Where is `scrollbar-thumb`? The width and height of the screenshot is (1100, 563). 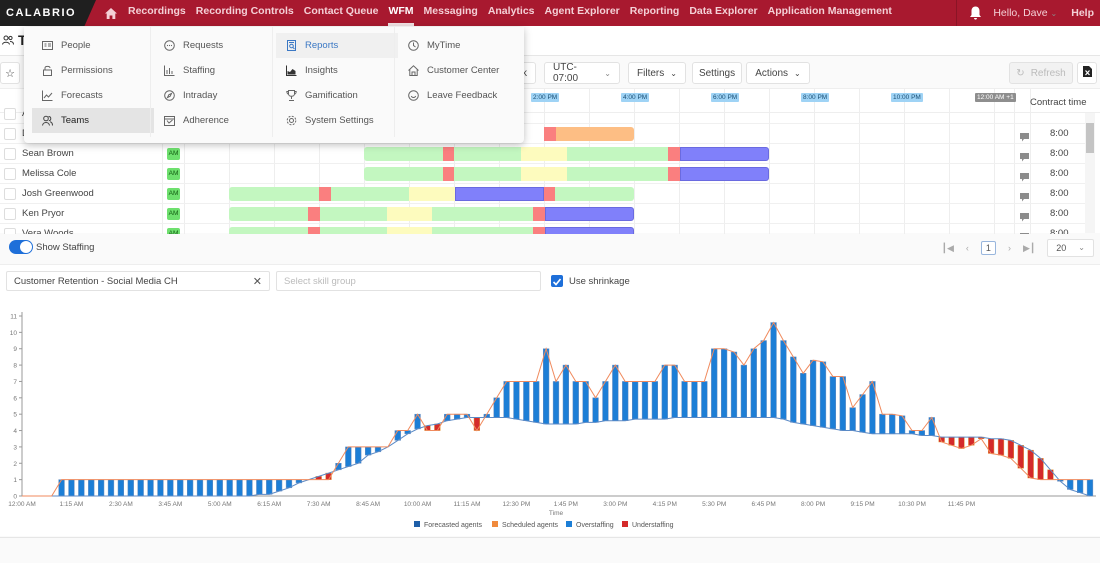
scrollbar-thumb is located at coordinates (1090, 138).